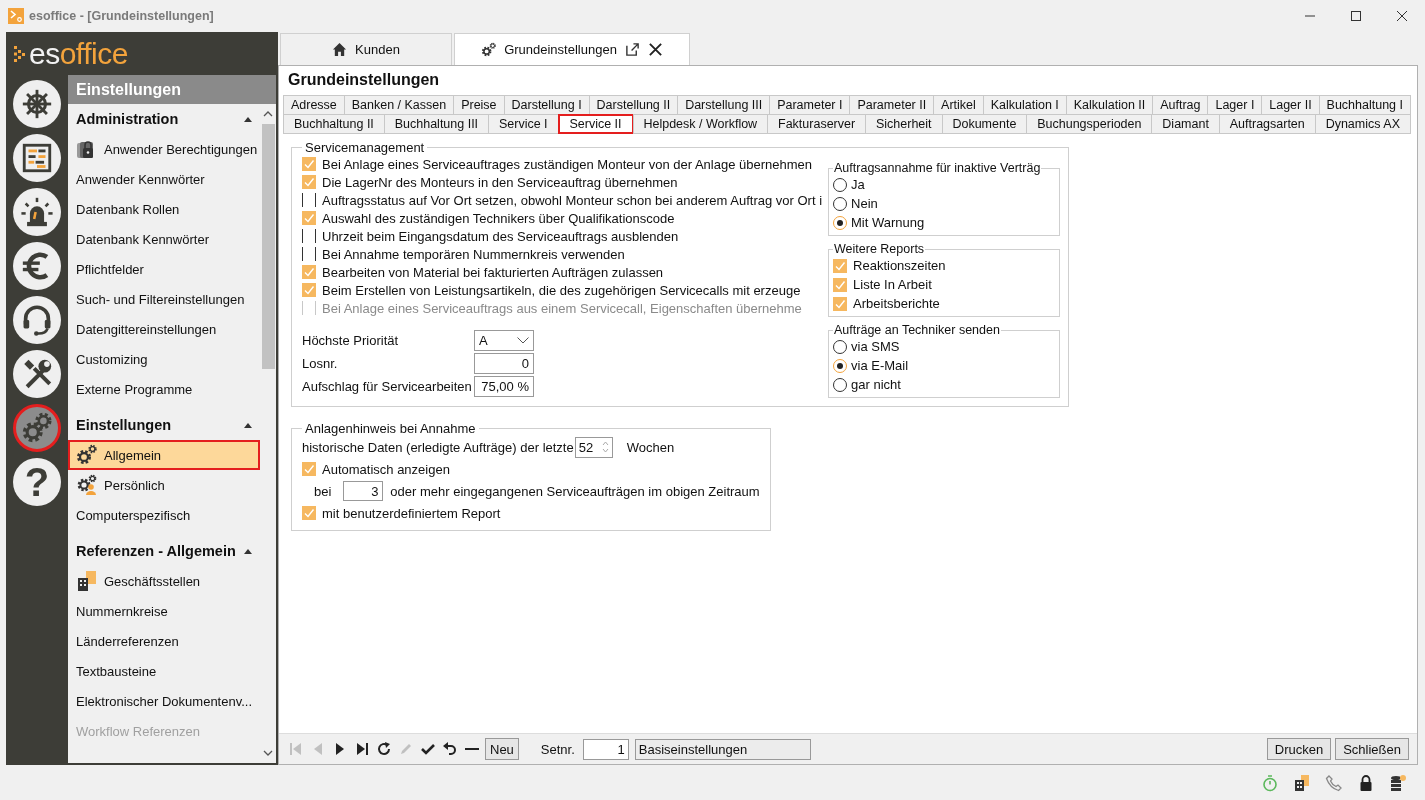 The image size is (1425, 800). What do you see at coordinates (334, 124) in the screenshot?
I see `settings-tab: Buchhaltung II` at bounding box center [334, 124].